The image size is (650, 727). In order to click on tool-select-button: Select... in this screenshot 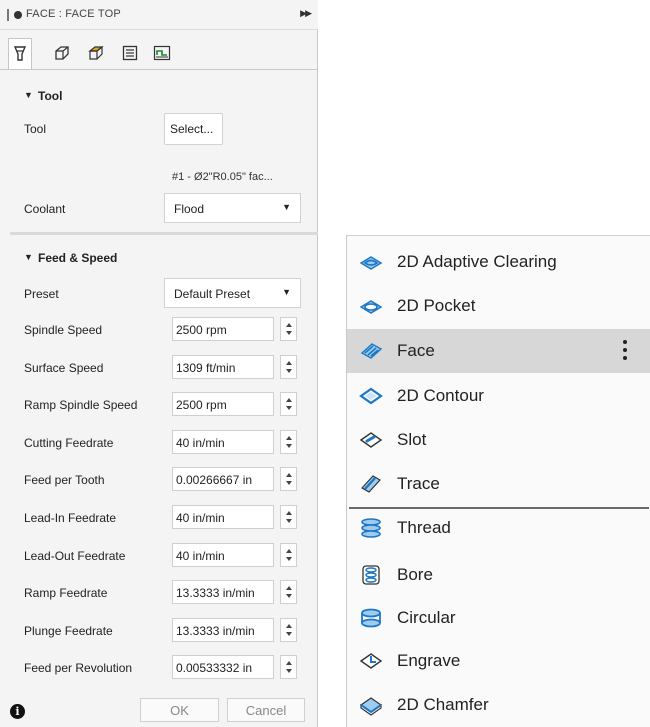, I will do `click(193, 129)`.